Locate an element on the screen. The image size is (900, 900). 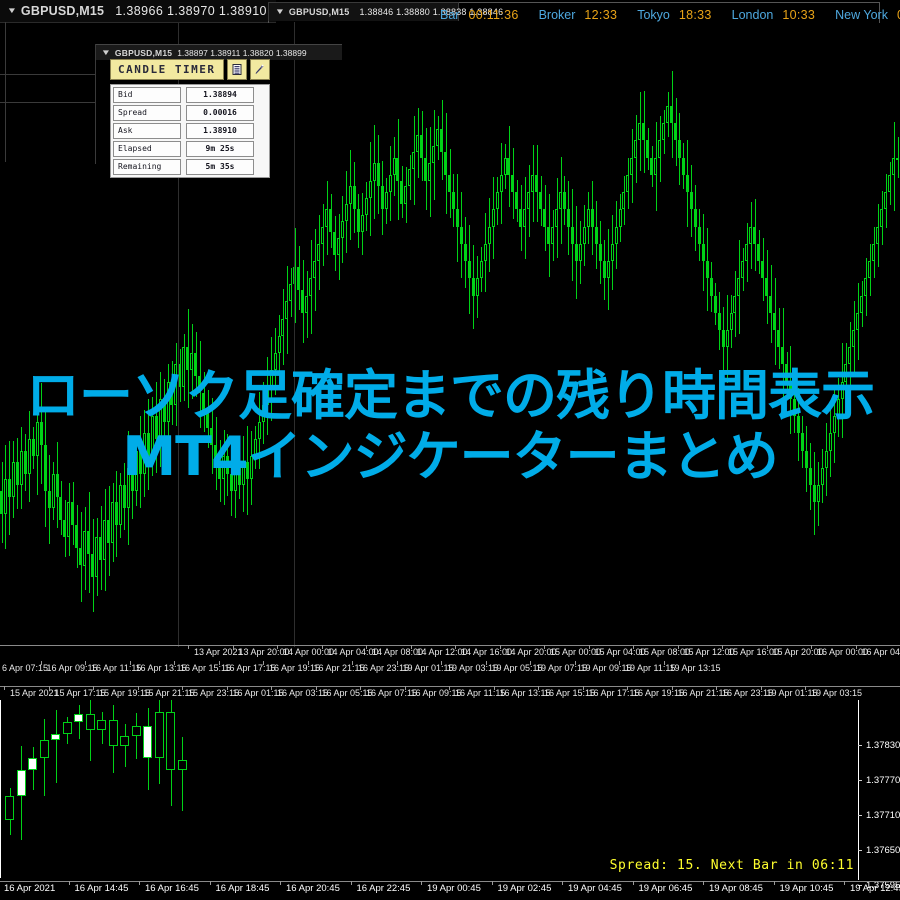
axis-tick-label: 16 Apr 07:15 is located at coordinates (392, 693).